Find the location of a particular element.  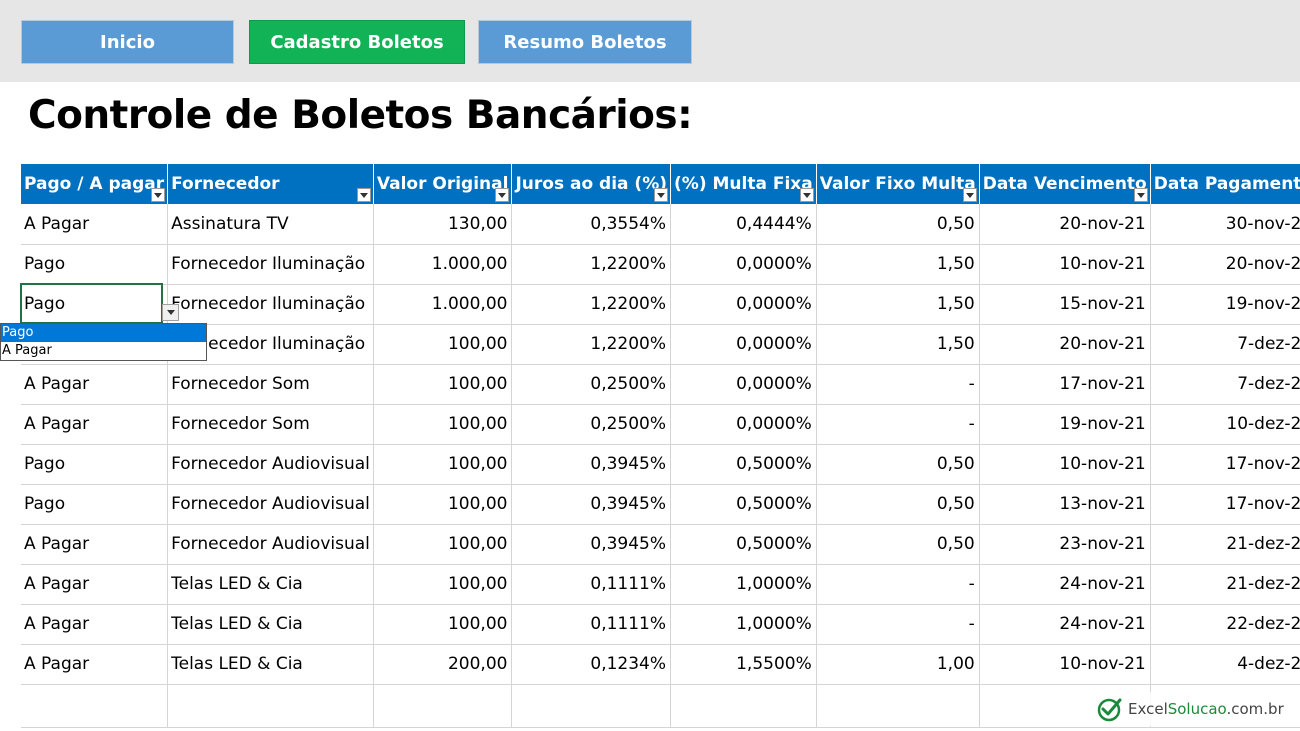

dropdown-option-pago: Pago is located at coordinates (103, 333).